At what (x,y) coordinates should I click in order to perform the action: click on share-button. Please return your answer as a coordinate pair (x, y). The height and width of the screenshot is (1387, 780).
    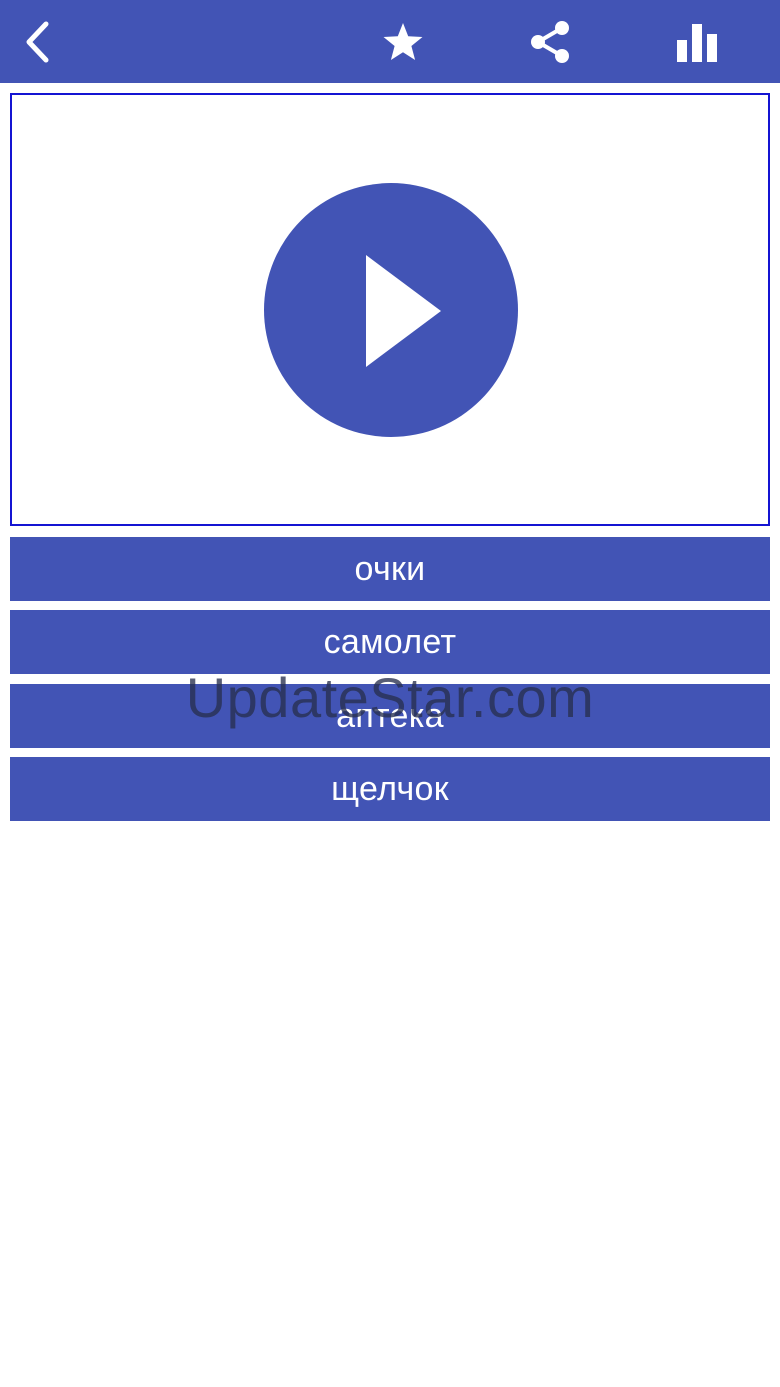
    Looking at the image, I should click on (550, 41).